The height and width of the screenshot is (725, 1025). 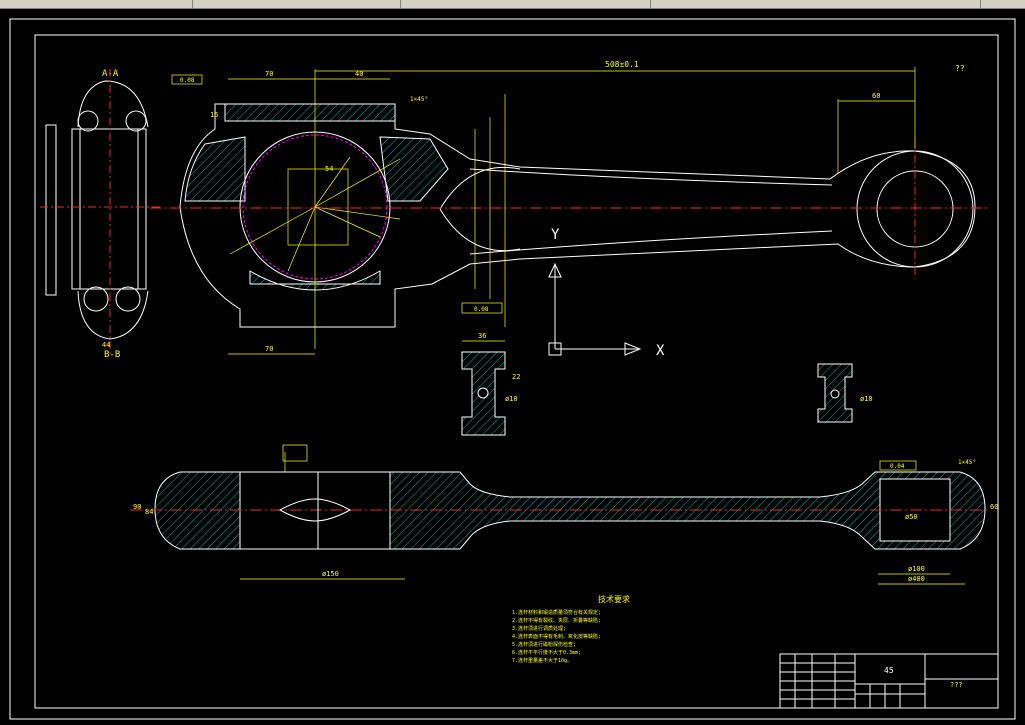 What do you see at coordinates (911, 517) in the screenshot?
I see `dim-50: ø50` at bounding box center [911, 517].